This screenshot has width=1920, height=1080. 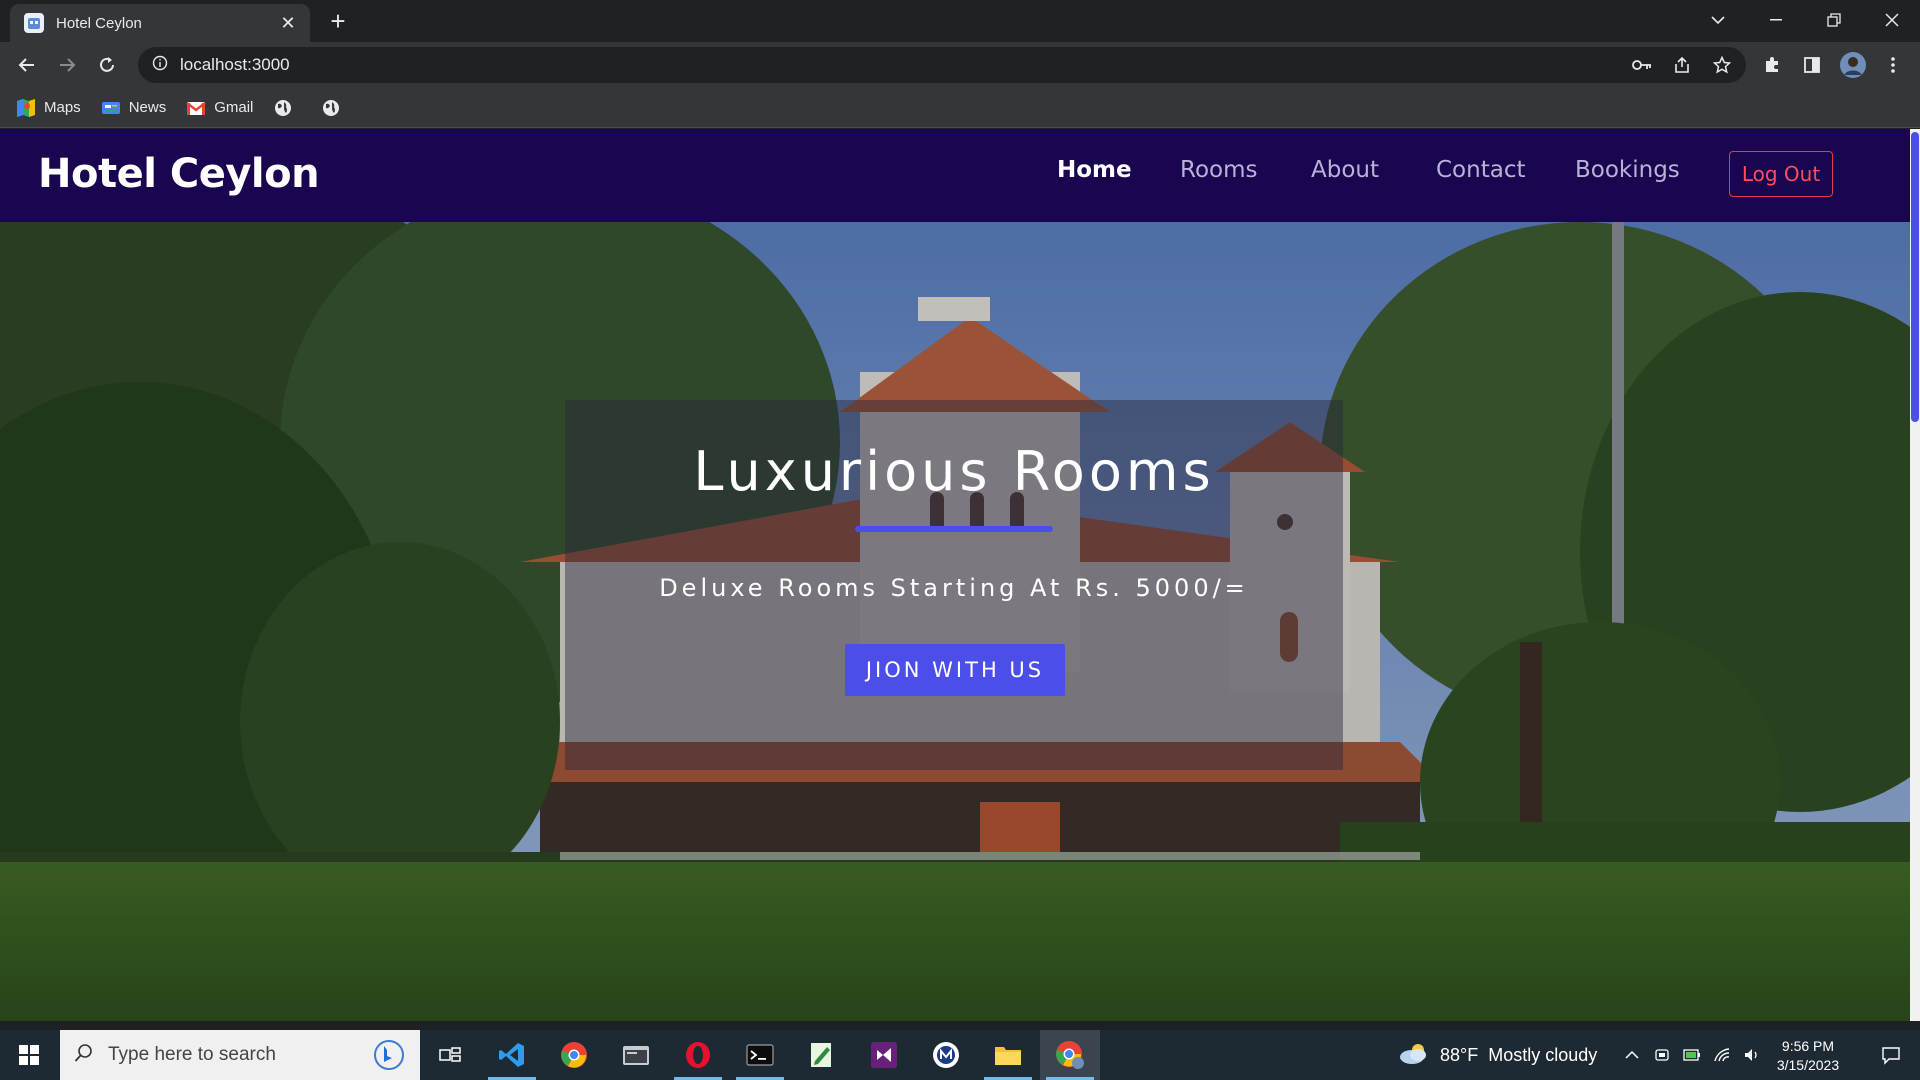 I want to click on nav-home: Home, so click(x=1094, y=170).